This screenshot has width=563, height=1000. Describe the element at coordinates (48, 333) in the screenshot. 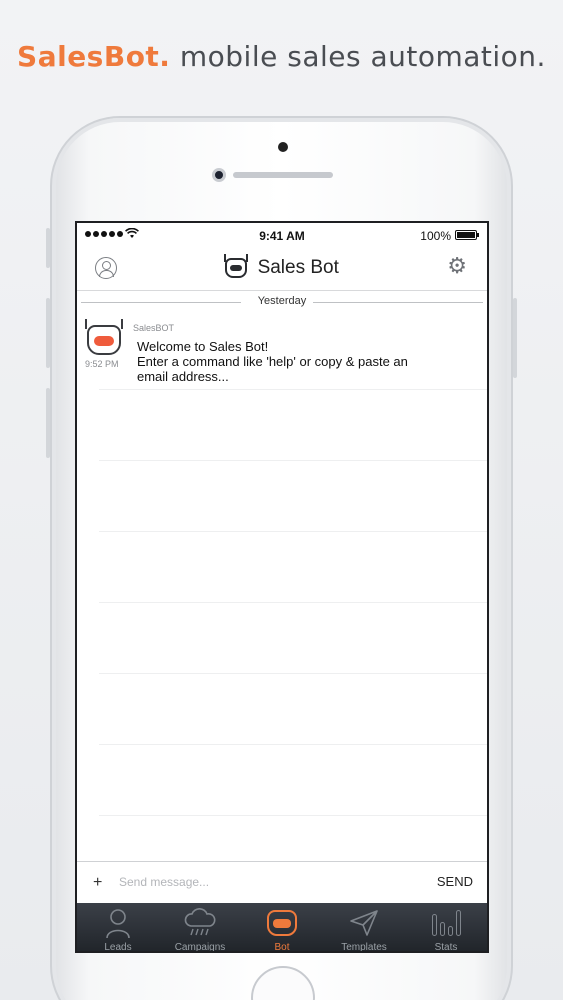

I see `volume-up-button` at that location.